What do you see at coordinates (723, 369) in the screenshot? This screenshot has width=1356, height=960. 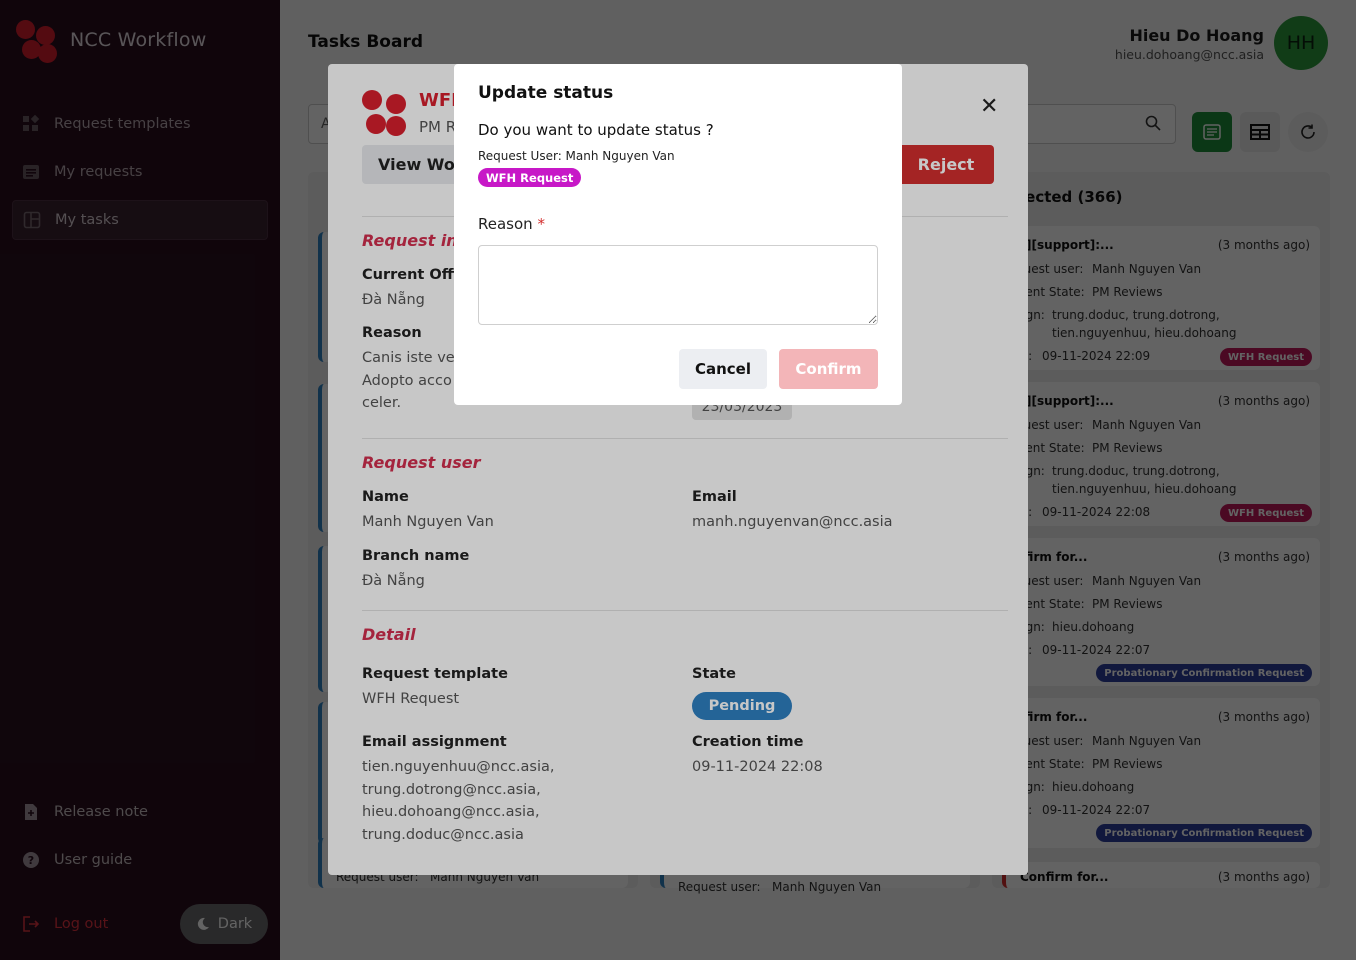 I see `cancel-button: Cancel` at bounding box center [723, 369].